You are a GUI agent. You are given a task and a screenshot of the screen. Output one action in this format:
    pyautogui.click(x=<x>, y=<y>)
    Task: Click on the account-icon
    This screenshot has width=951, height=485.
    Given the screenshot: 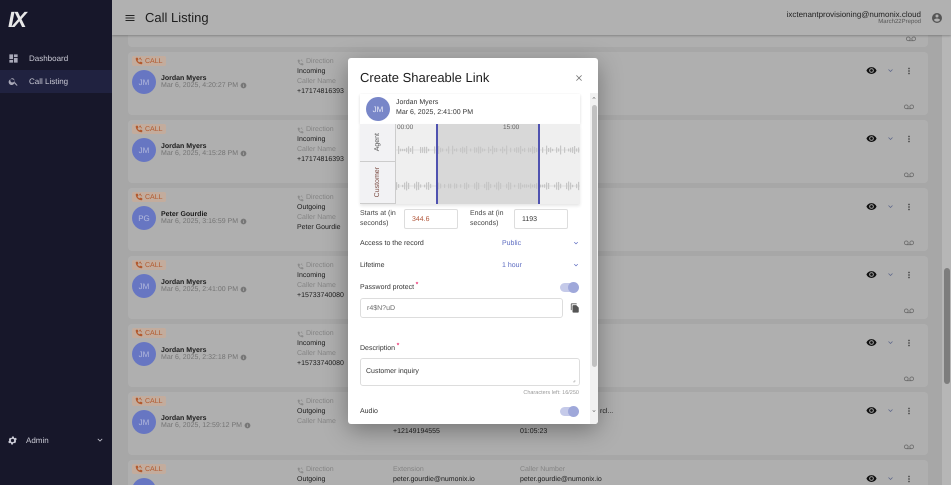 What is the action you would take?
    pyautogui.click(x=937, y=18)
    